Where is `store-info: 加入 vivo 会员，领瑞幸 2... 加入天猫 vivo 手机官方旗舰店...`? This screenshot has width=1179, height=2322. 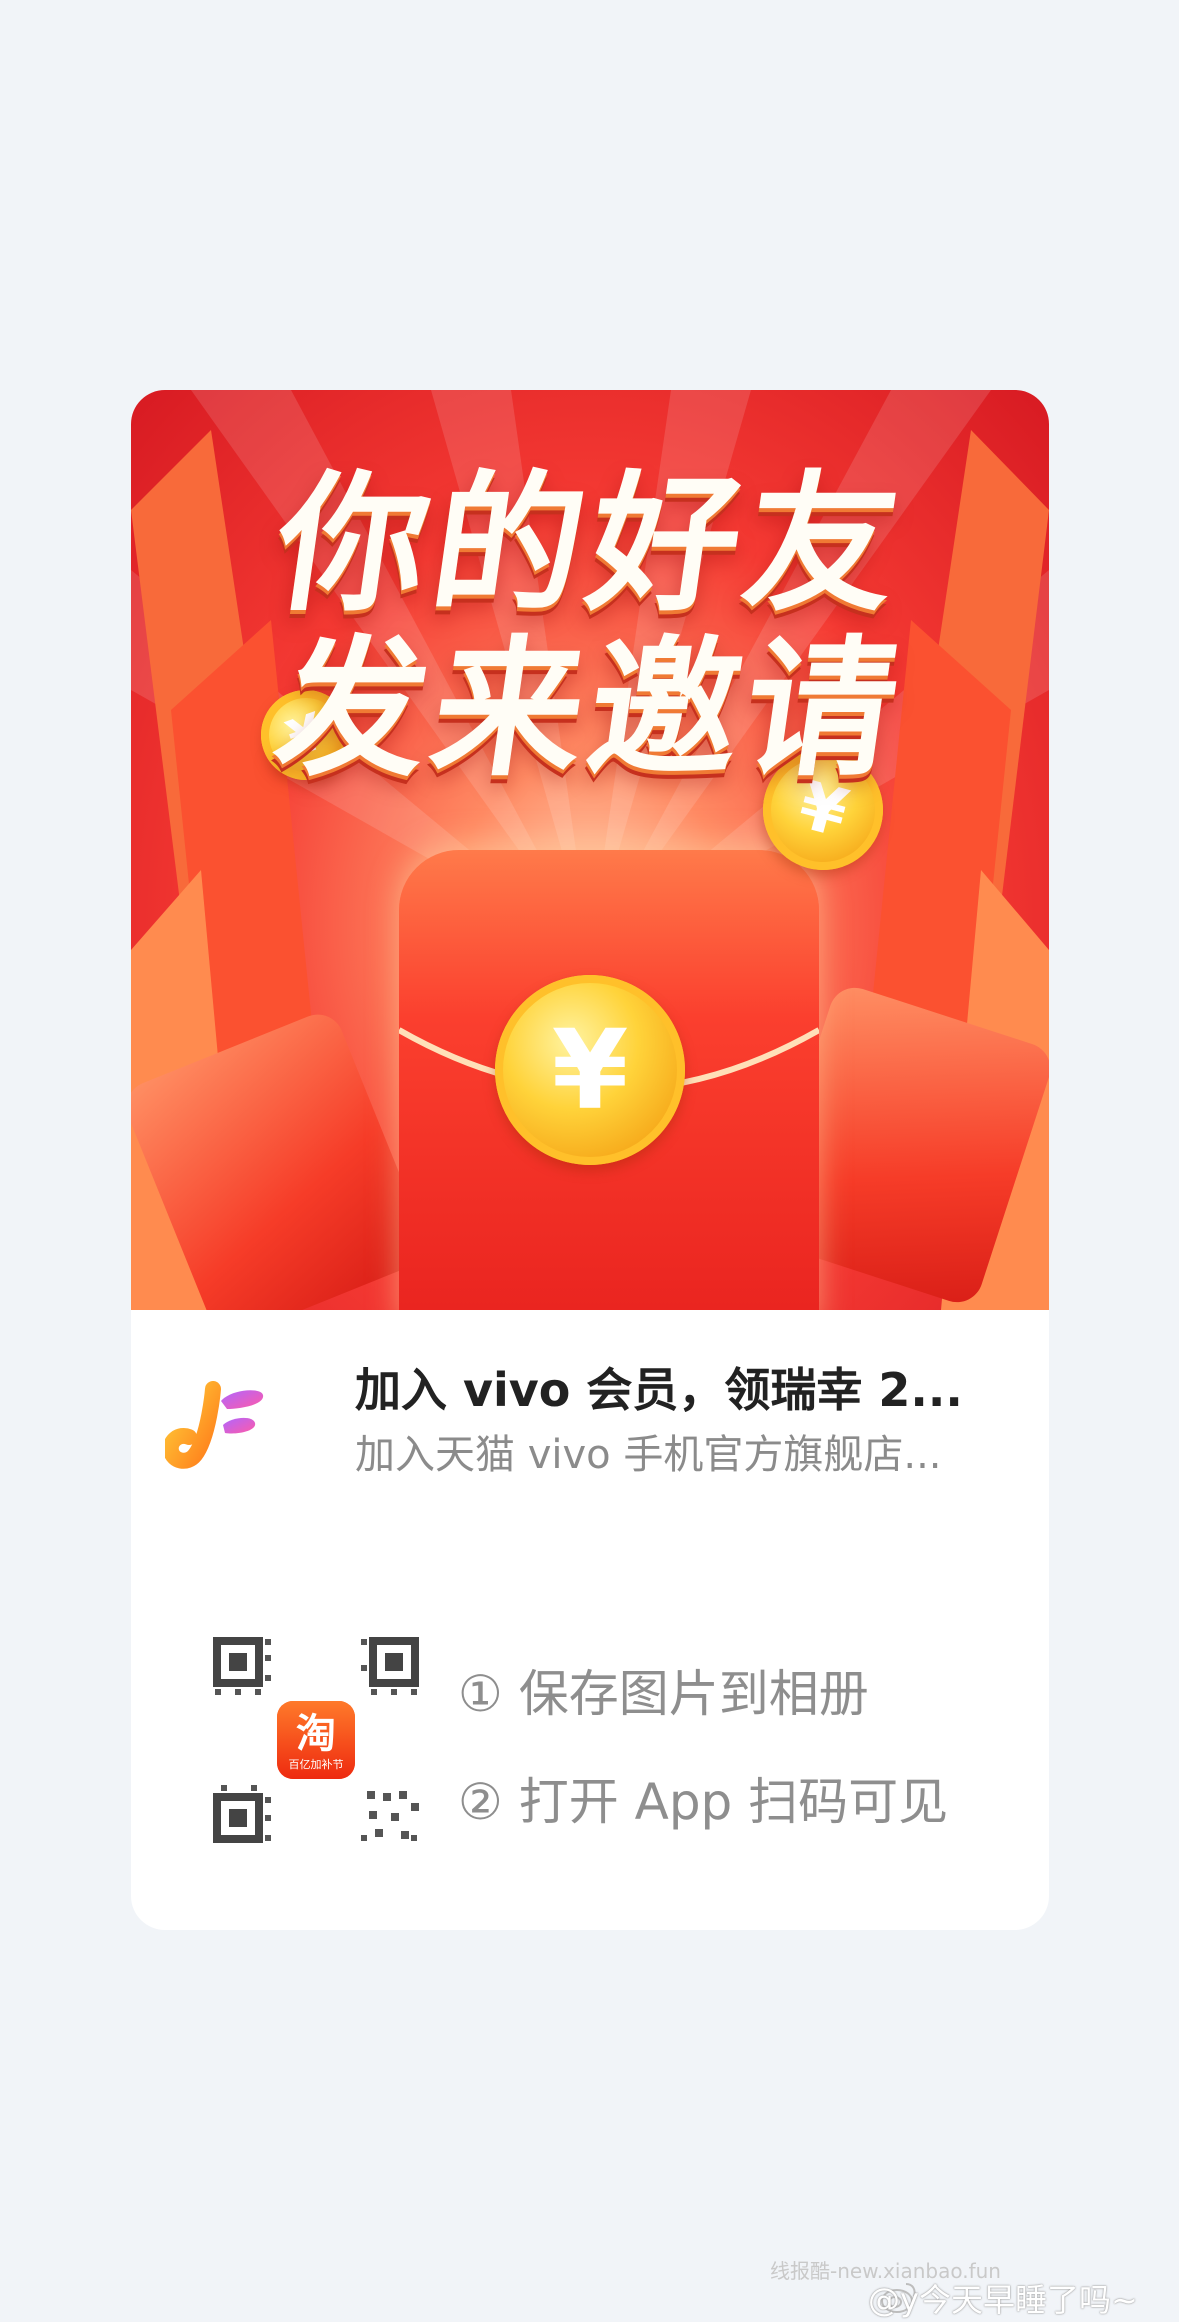 store-info: 加入 vivo 会员，领瑞幸 2... 加入天猫 vivo 手机官方旗舰店... is located at coordinates (595, 1425).